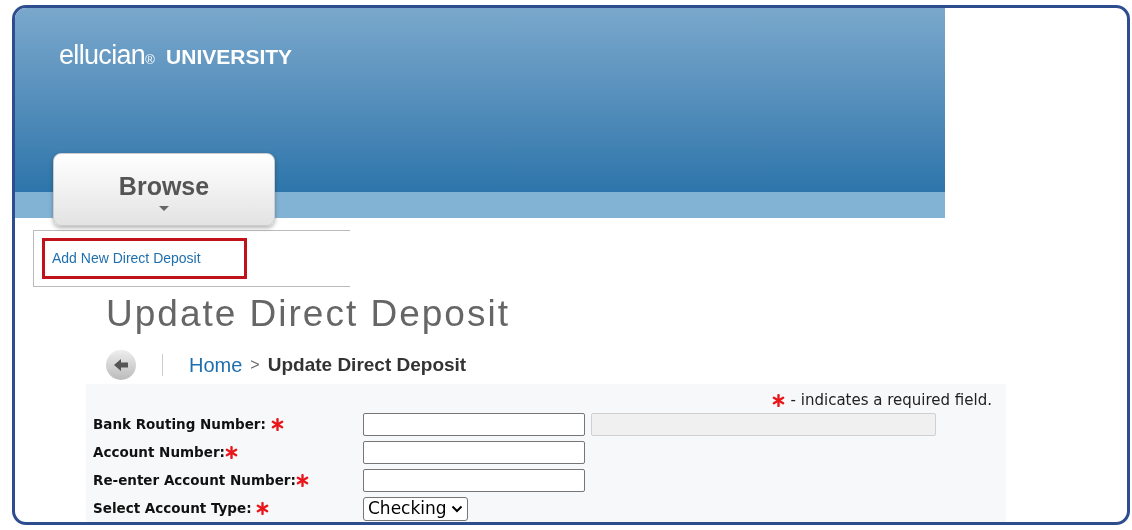 This screenshot has height=530, width=1132. What do you see at coordinates (415, 508) in the screenshot?
I see `account-type-dropdown: Checking` at bounding box center [415, 508].